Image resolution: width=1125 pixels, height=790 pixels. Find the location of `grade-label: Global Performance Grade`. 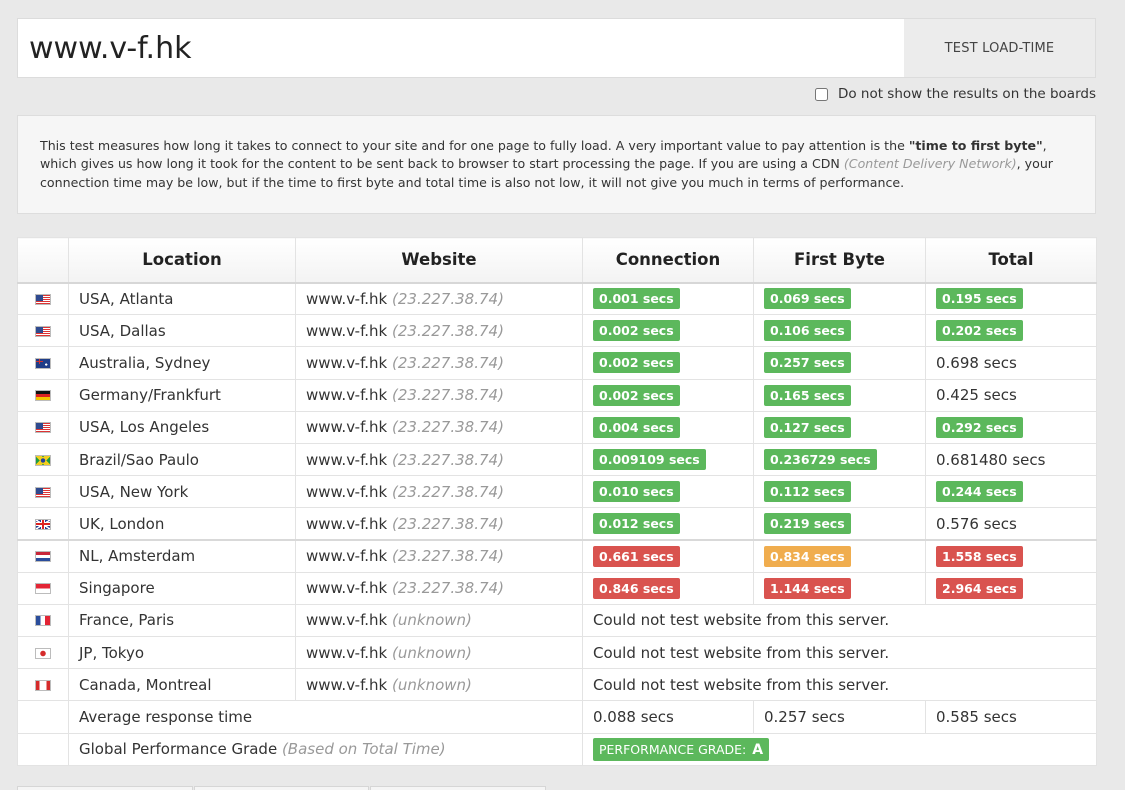

grade-label: Global Performance Grade is located at coordinates (178, 749).